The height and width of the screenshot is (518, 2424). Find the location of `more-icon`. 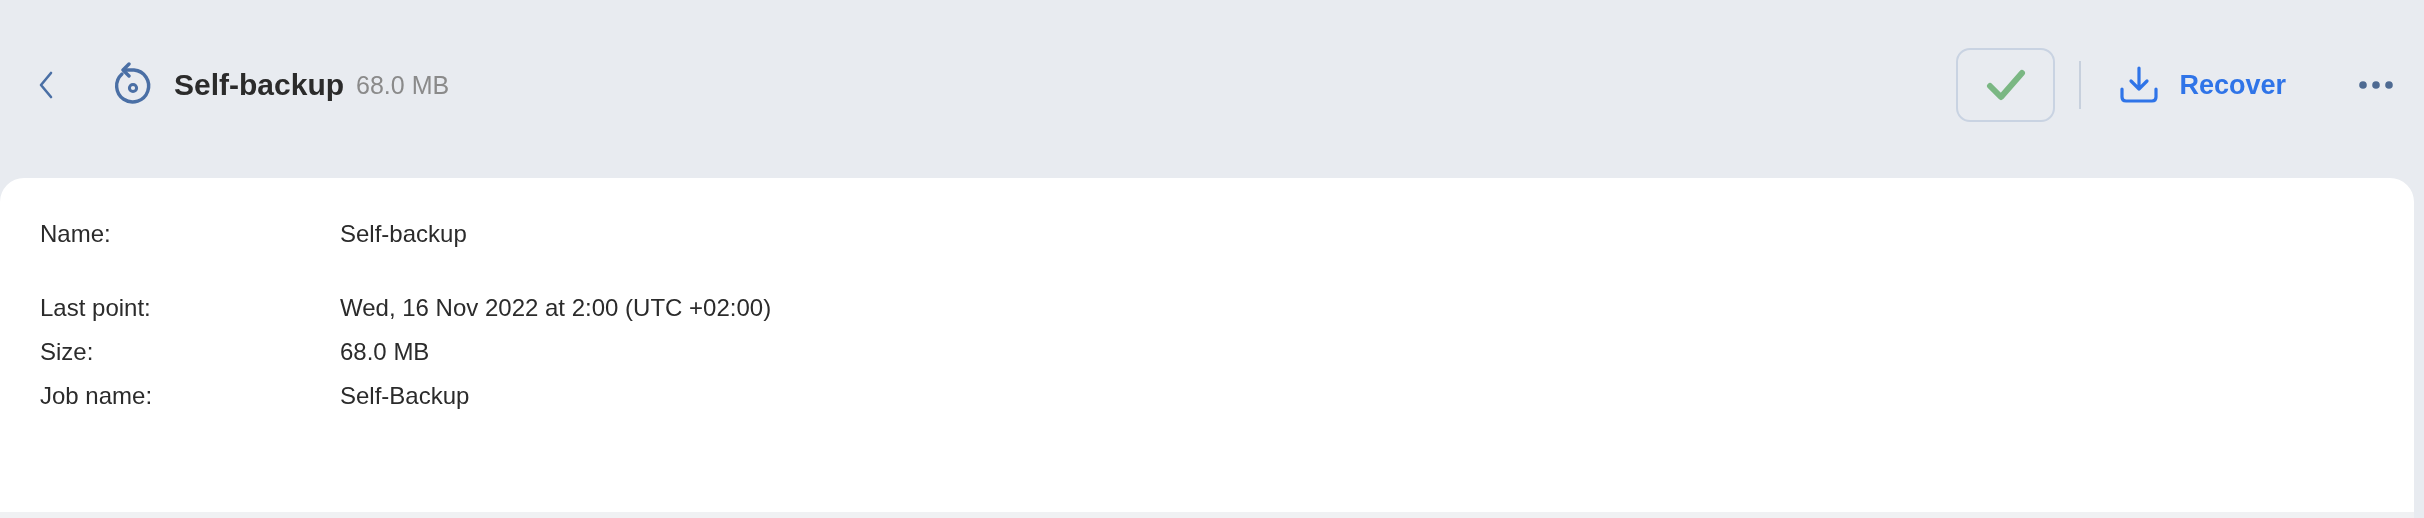

more-icon is located at coordinates (2376, 85).